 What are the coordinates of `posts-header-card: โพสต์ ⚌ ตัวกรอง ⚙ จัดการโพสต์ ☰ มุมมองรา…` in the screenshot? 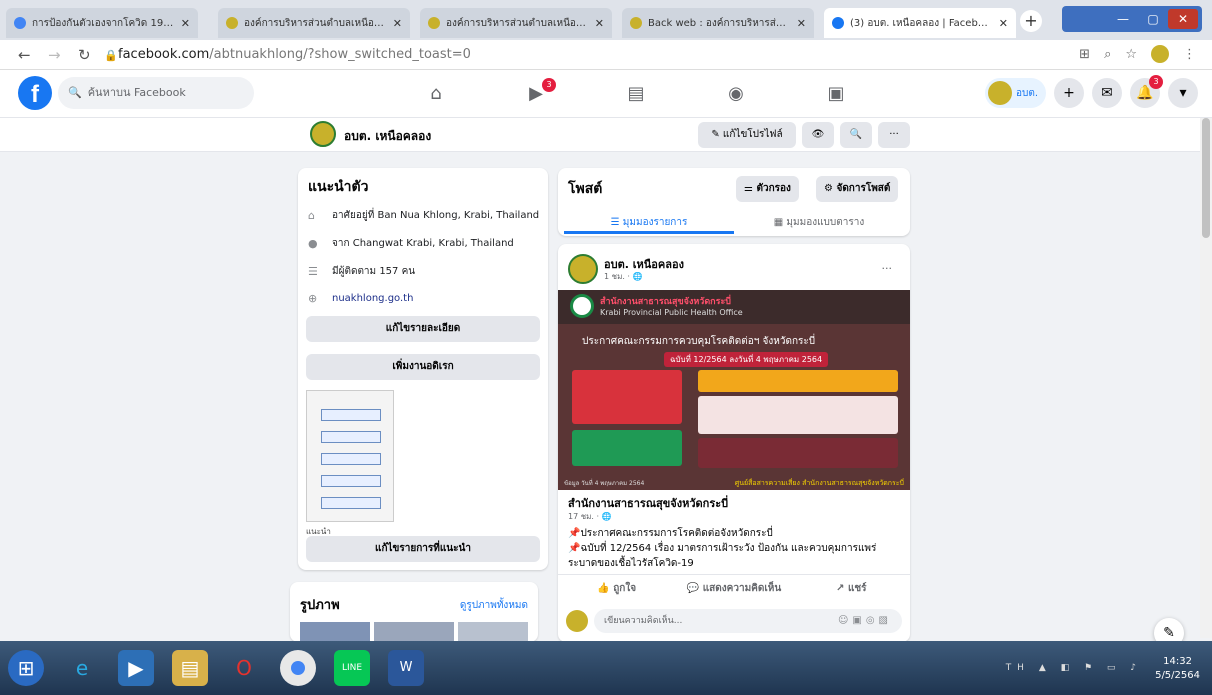 It's located at (734, 202).